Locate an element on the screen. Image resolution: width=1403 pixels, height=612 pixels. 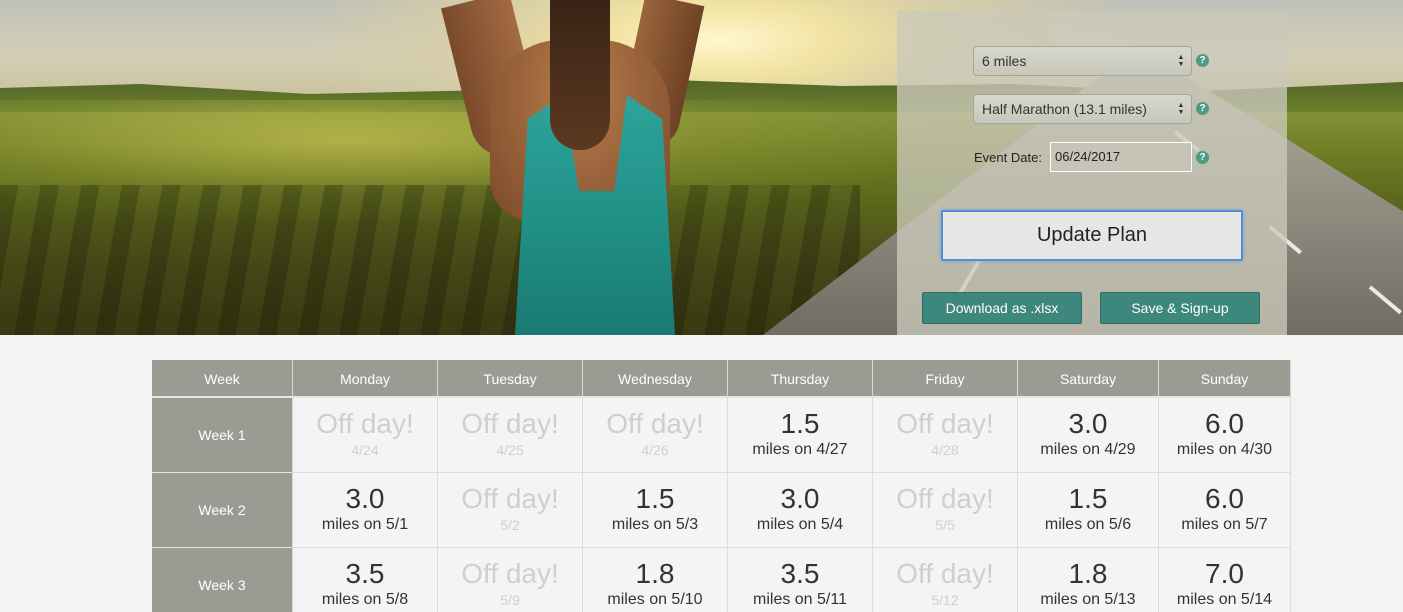
off-day-cell: Off day! 4/26 is located at coordinates (655, 435).